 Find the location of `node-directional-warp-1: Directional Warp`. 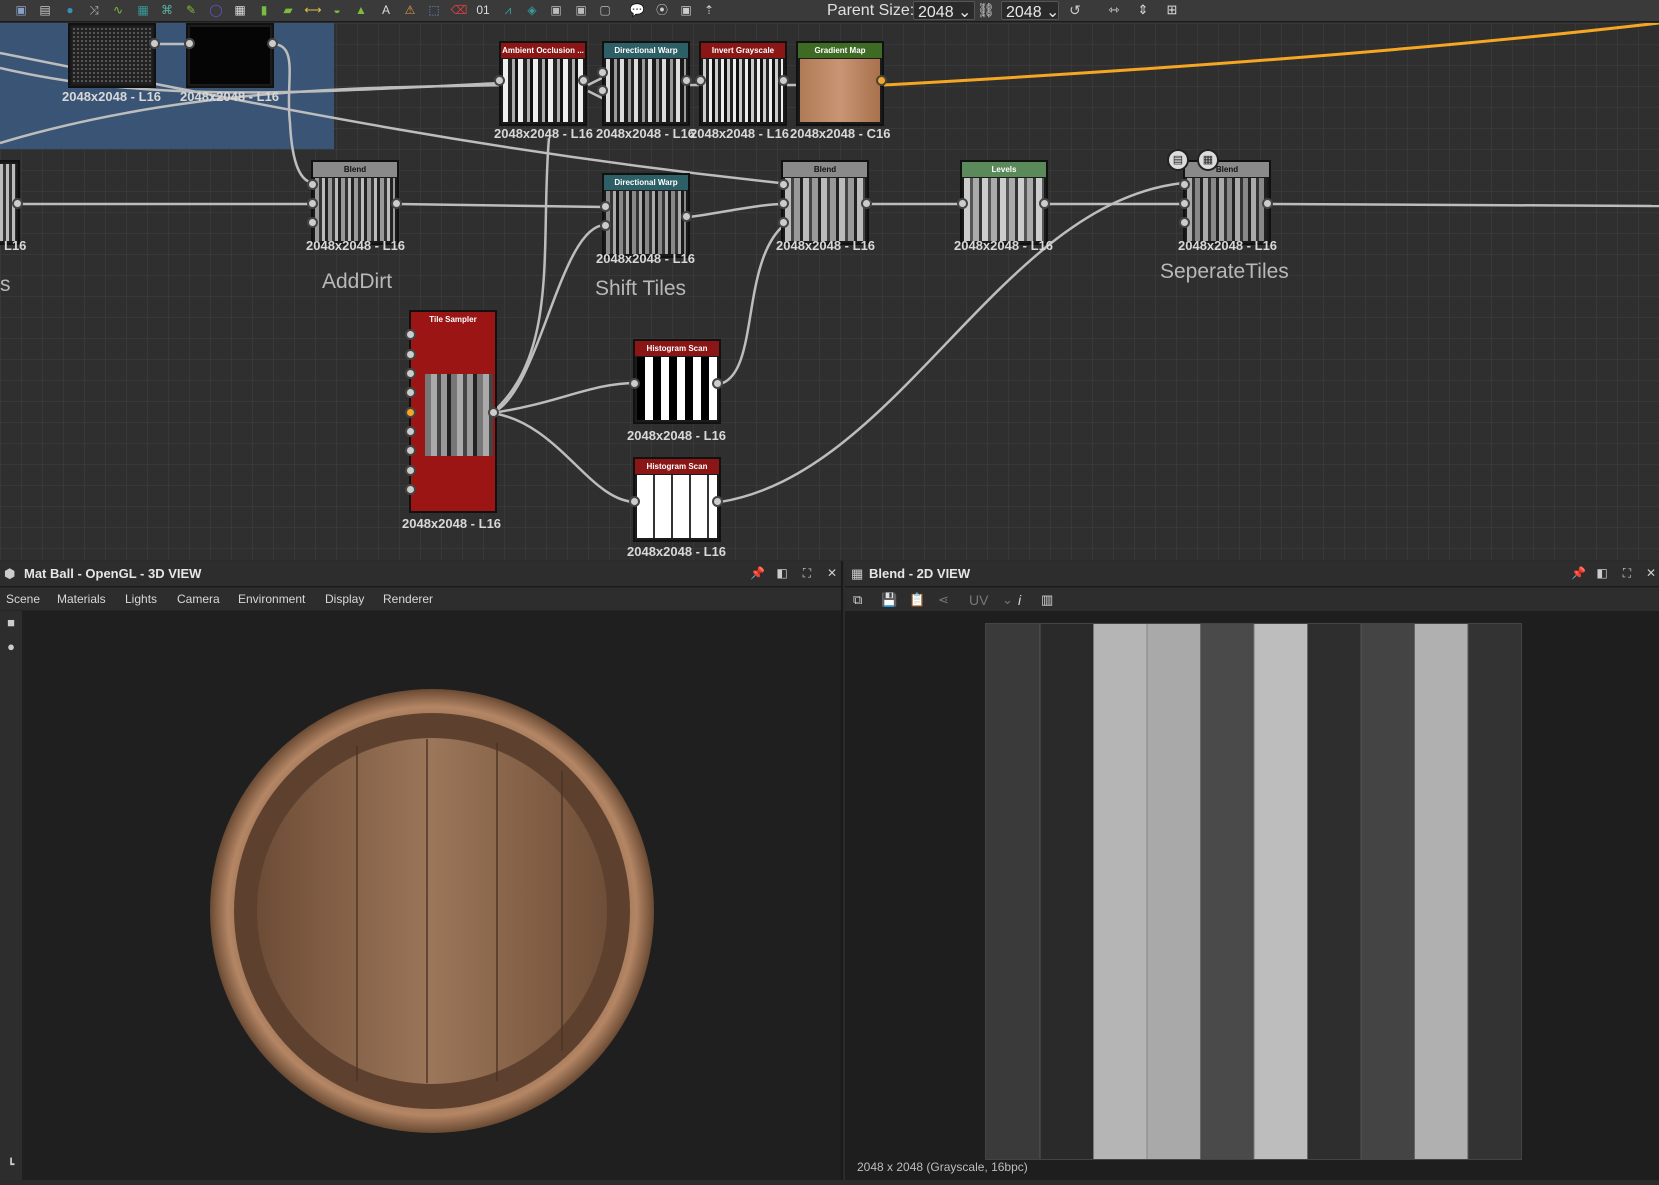

node-directional-warp-1: Directional Warp is located at coordinates (646, 83).